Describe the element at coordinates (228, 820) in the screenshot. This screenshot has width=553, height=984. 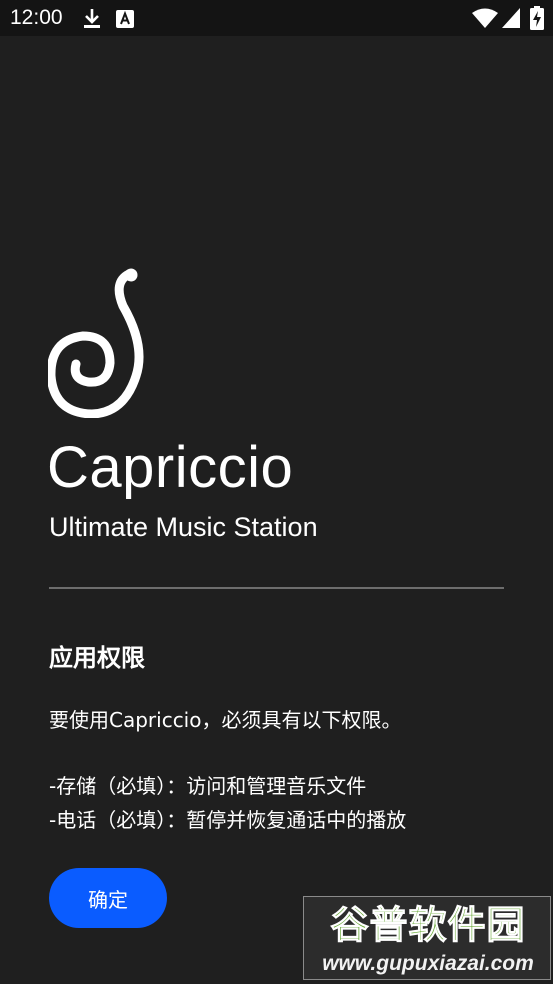
I see `permission-item-phone: -电话（必填）：暂停并恢复通话中的播放` at that location.